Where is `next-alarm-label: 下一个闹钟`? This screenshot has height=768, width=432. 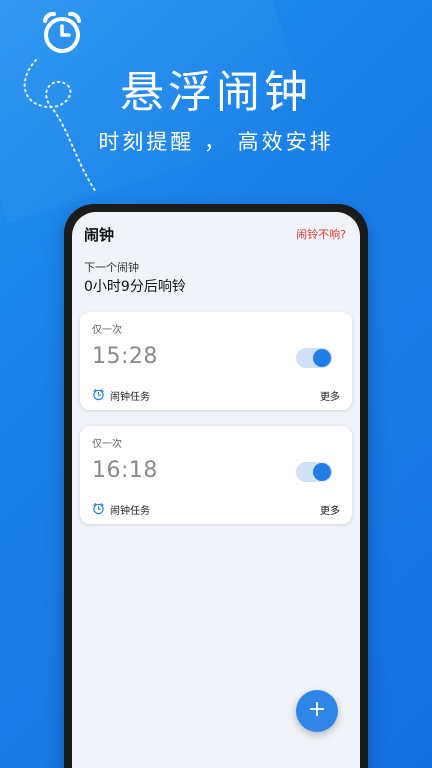
next-alarm-label: 下一个闹钟 is located at coordinates (111, 267).